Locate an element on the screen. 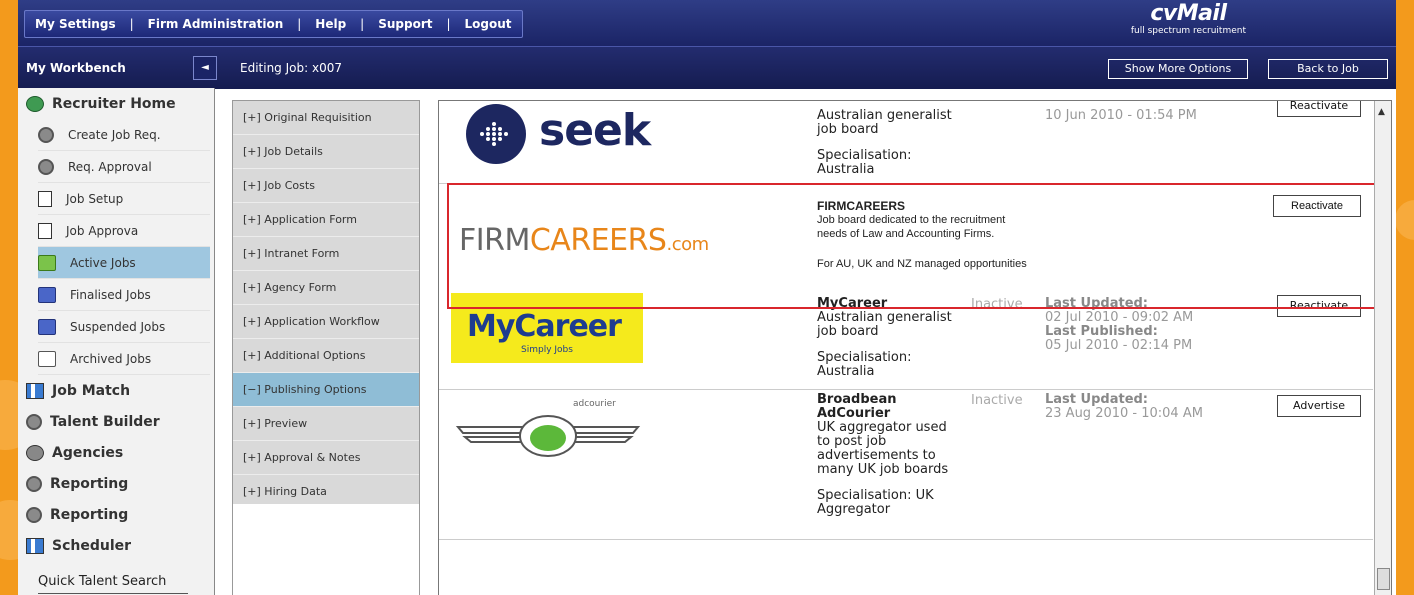 The image size is (1414, 595). seek-desc-line: Australian generalist is located at coordinates (884, 115).